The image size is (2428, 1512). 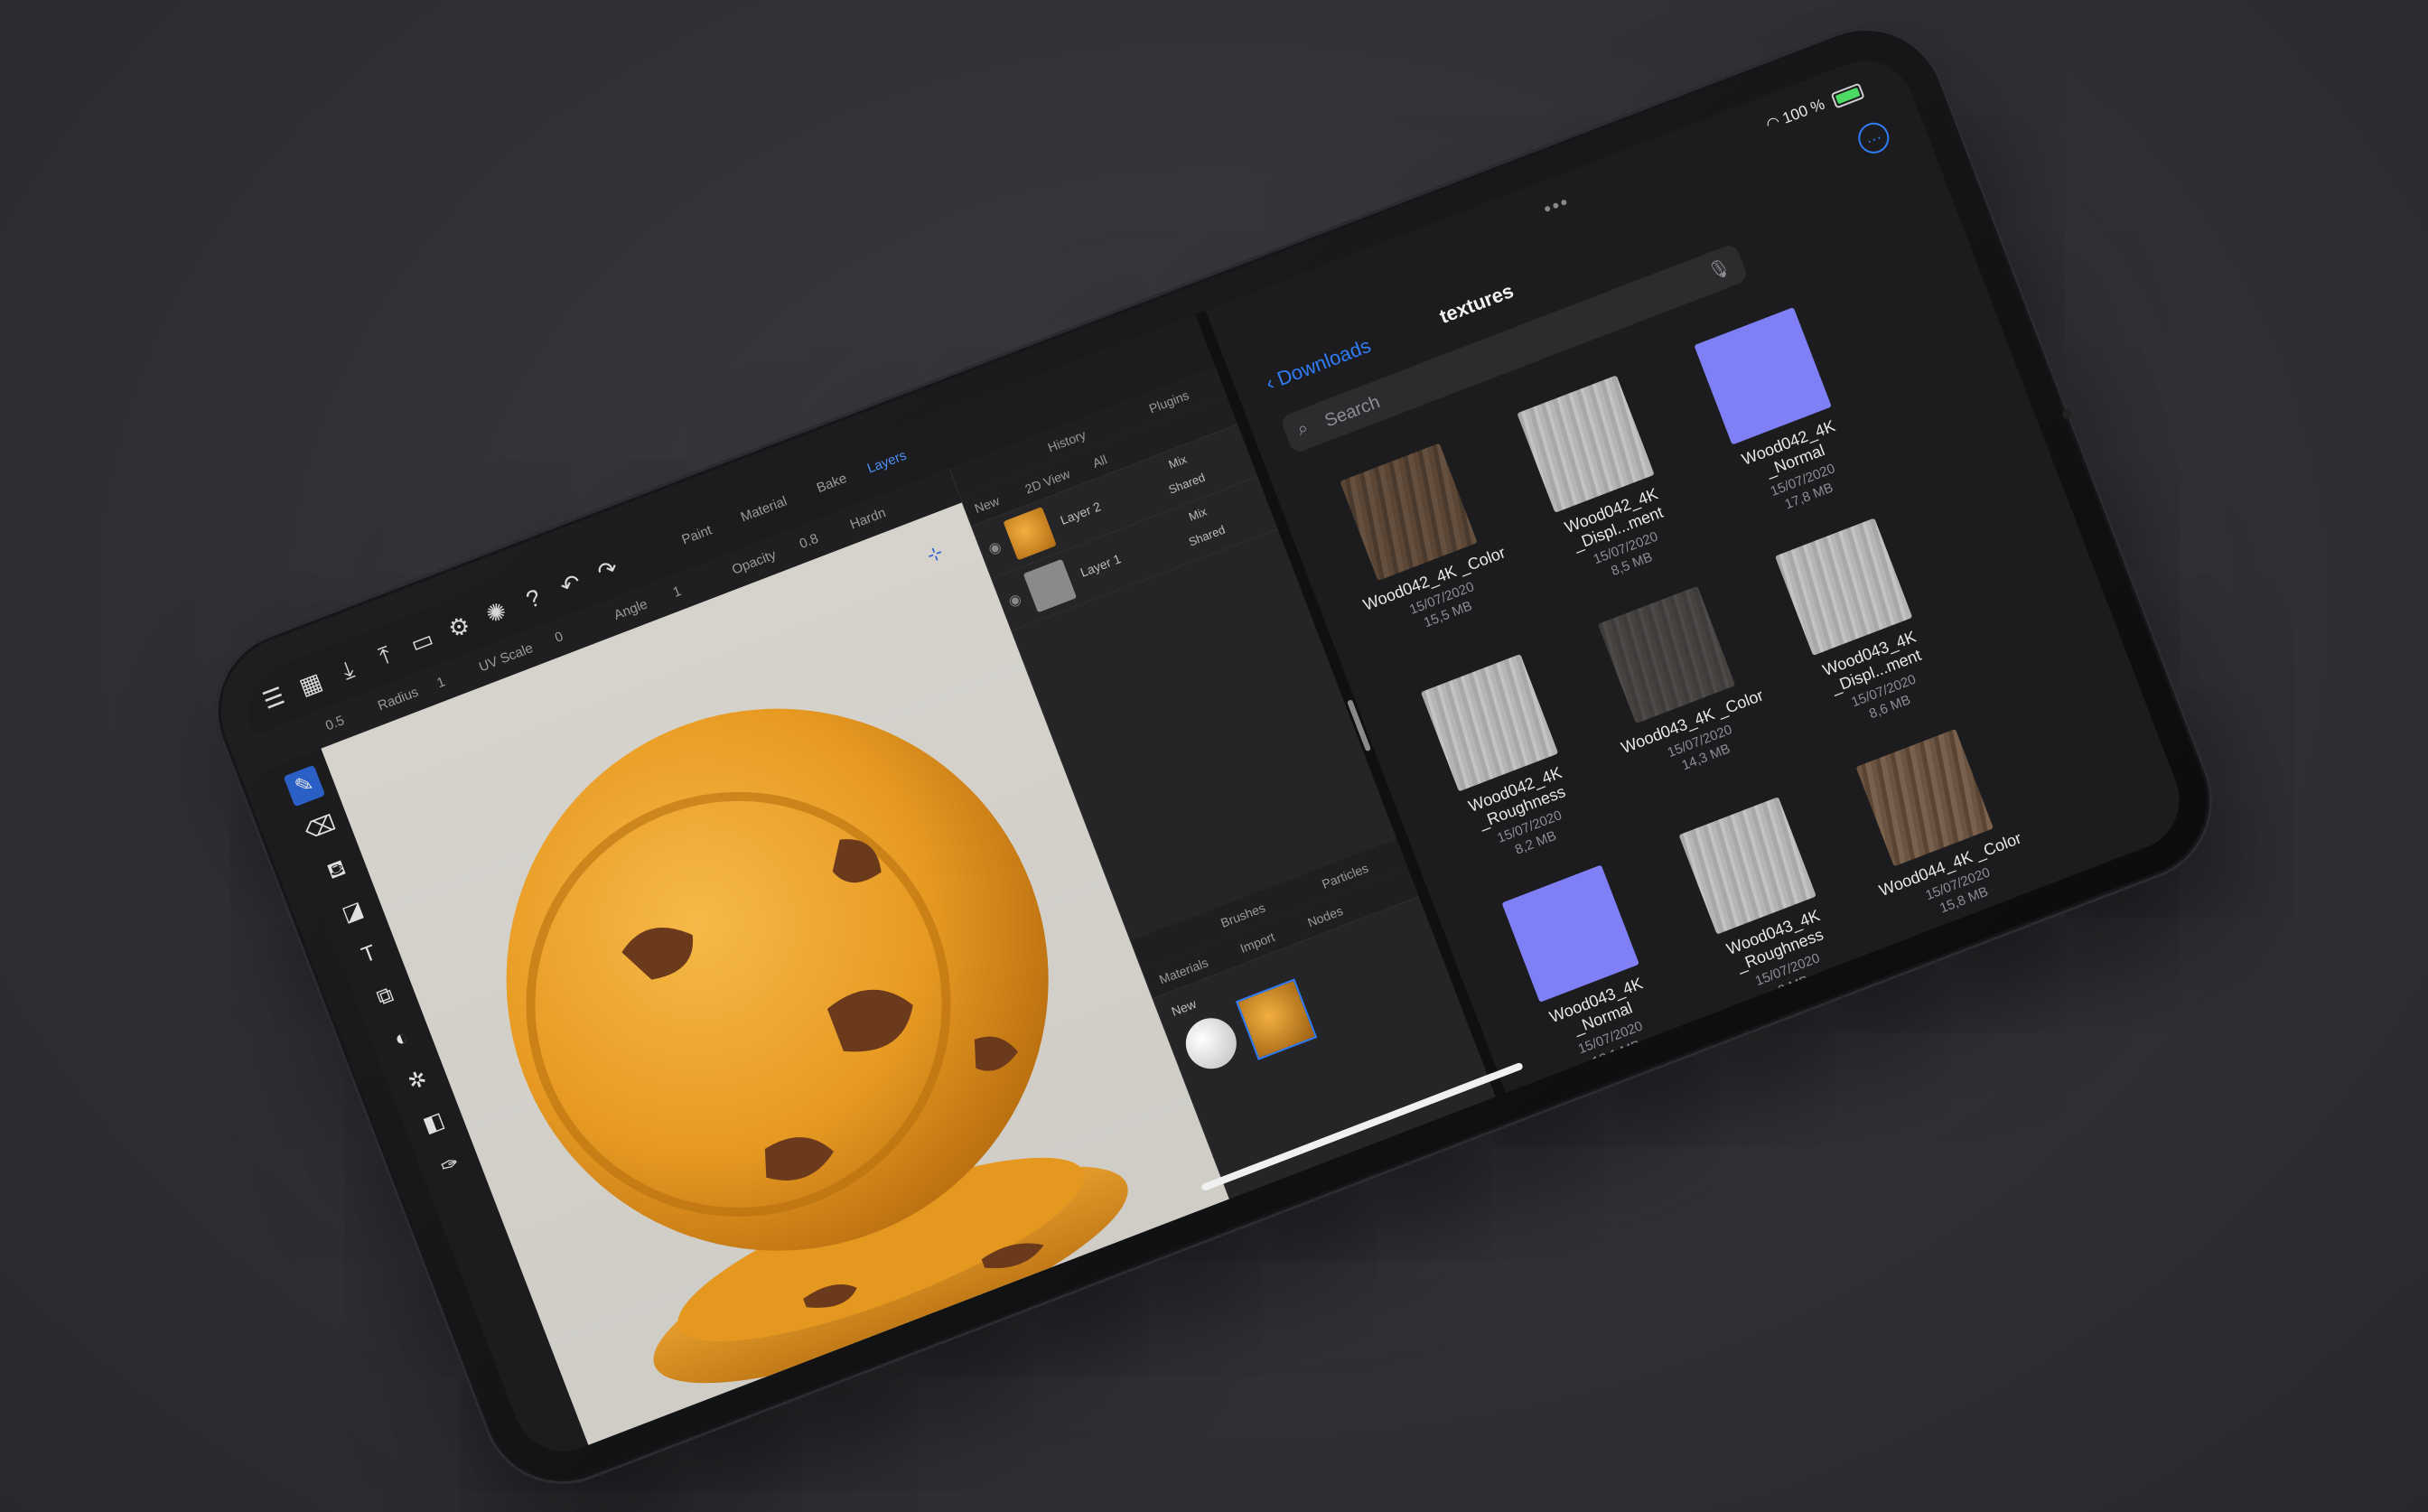 I want to click on mode-tabs: Paint Material Bake Layers, so click(x=791, y=507).